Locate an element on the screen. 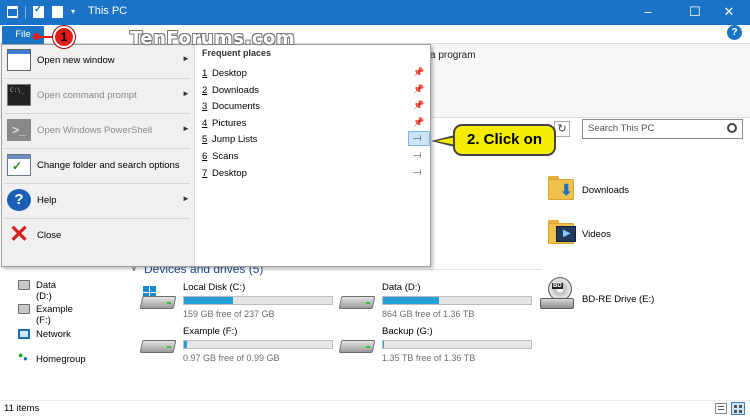 The height and width of the screenshot is (418, 750). item-name: Pictures is located at coordinates (229, 123).